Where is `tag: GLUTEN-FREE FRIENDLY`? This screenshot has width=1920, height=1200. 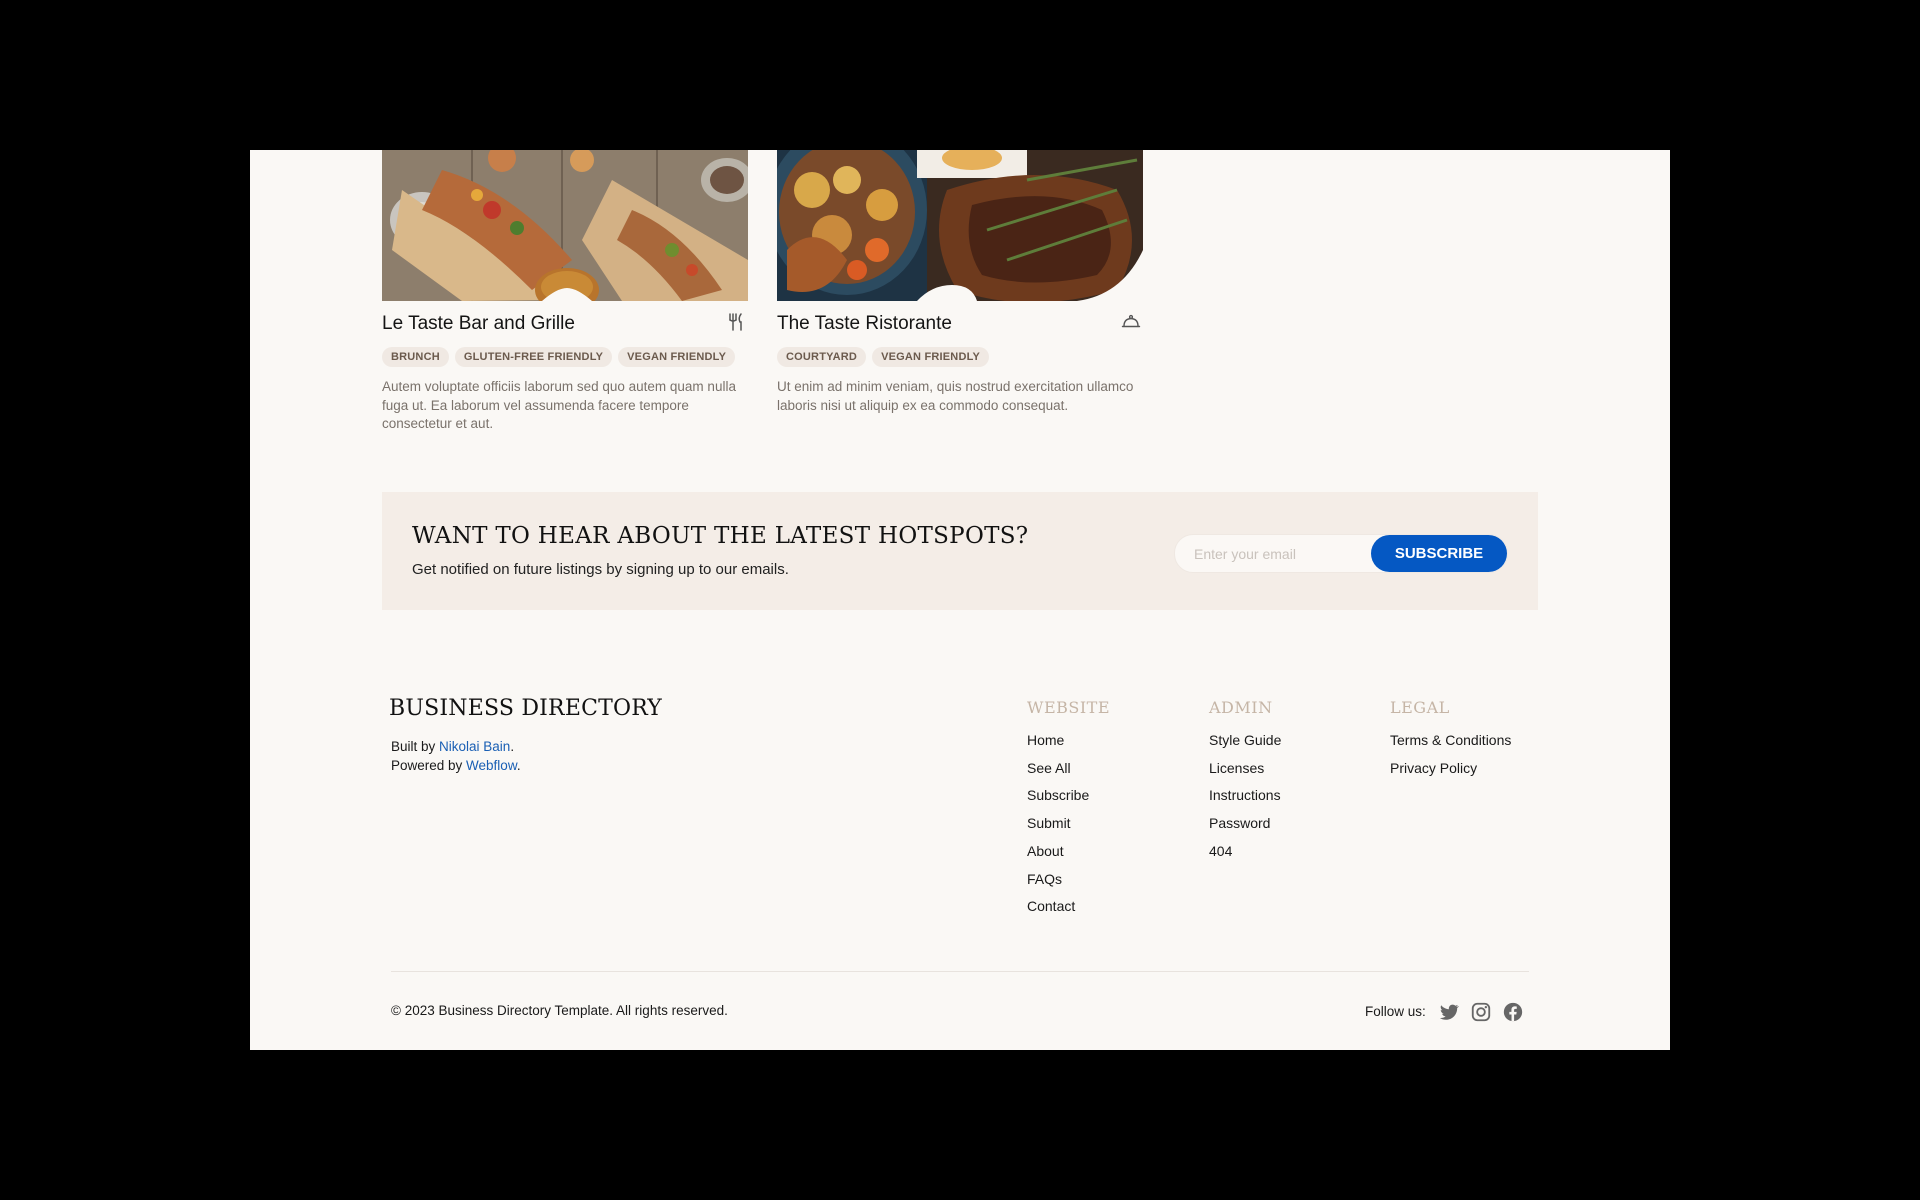 tag: GLUTEN-FREE FRIENDLY is located at coordinates (533, 357).